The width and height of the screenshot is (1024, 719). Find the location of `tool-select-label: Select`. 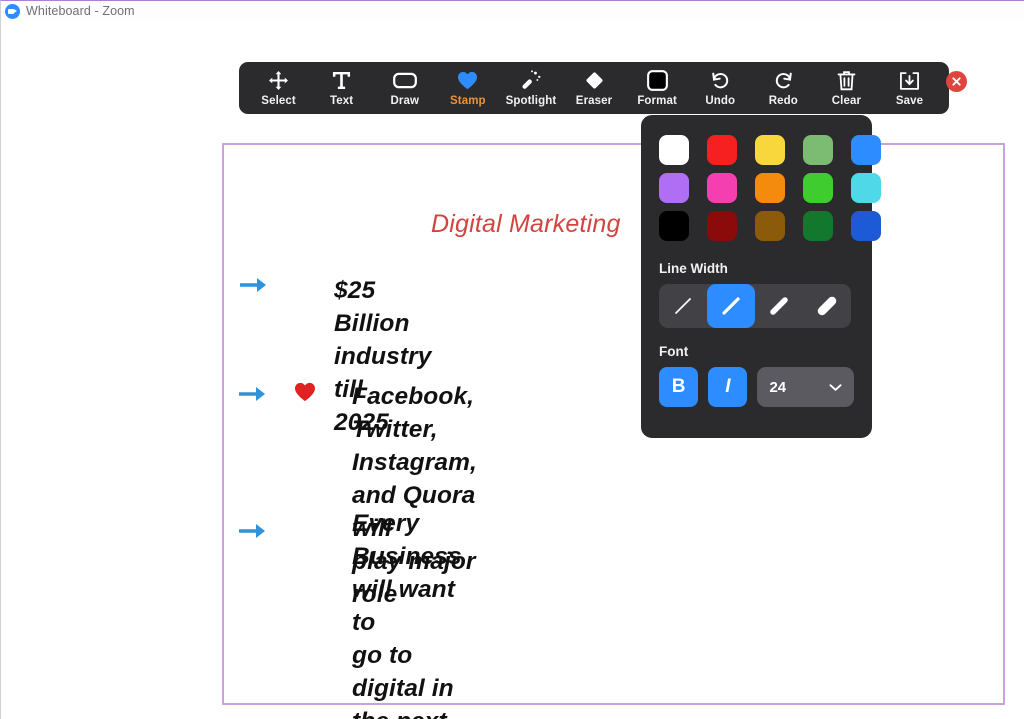

tool-select-label: Select is located at coordinates (278, 100).